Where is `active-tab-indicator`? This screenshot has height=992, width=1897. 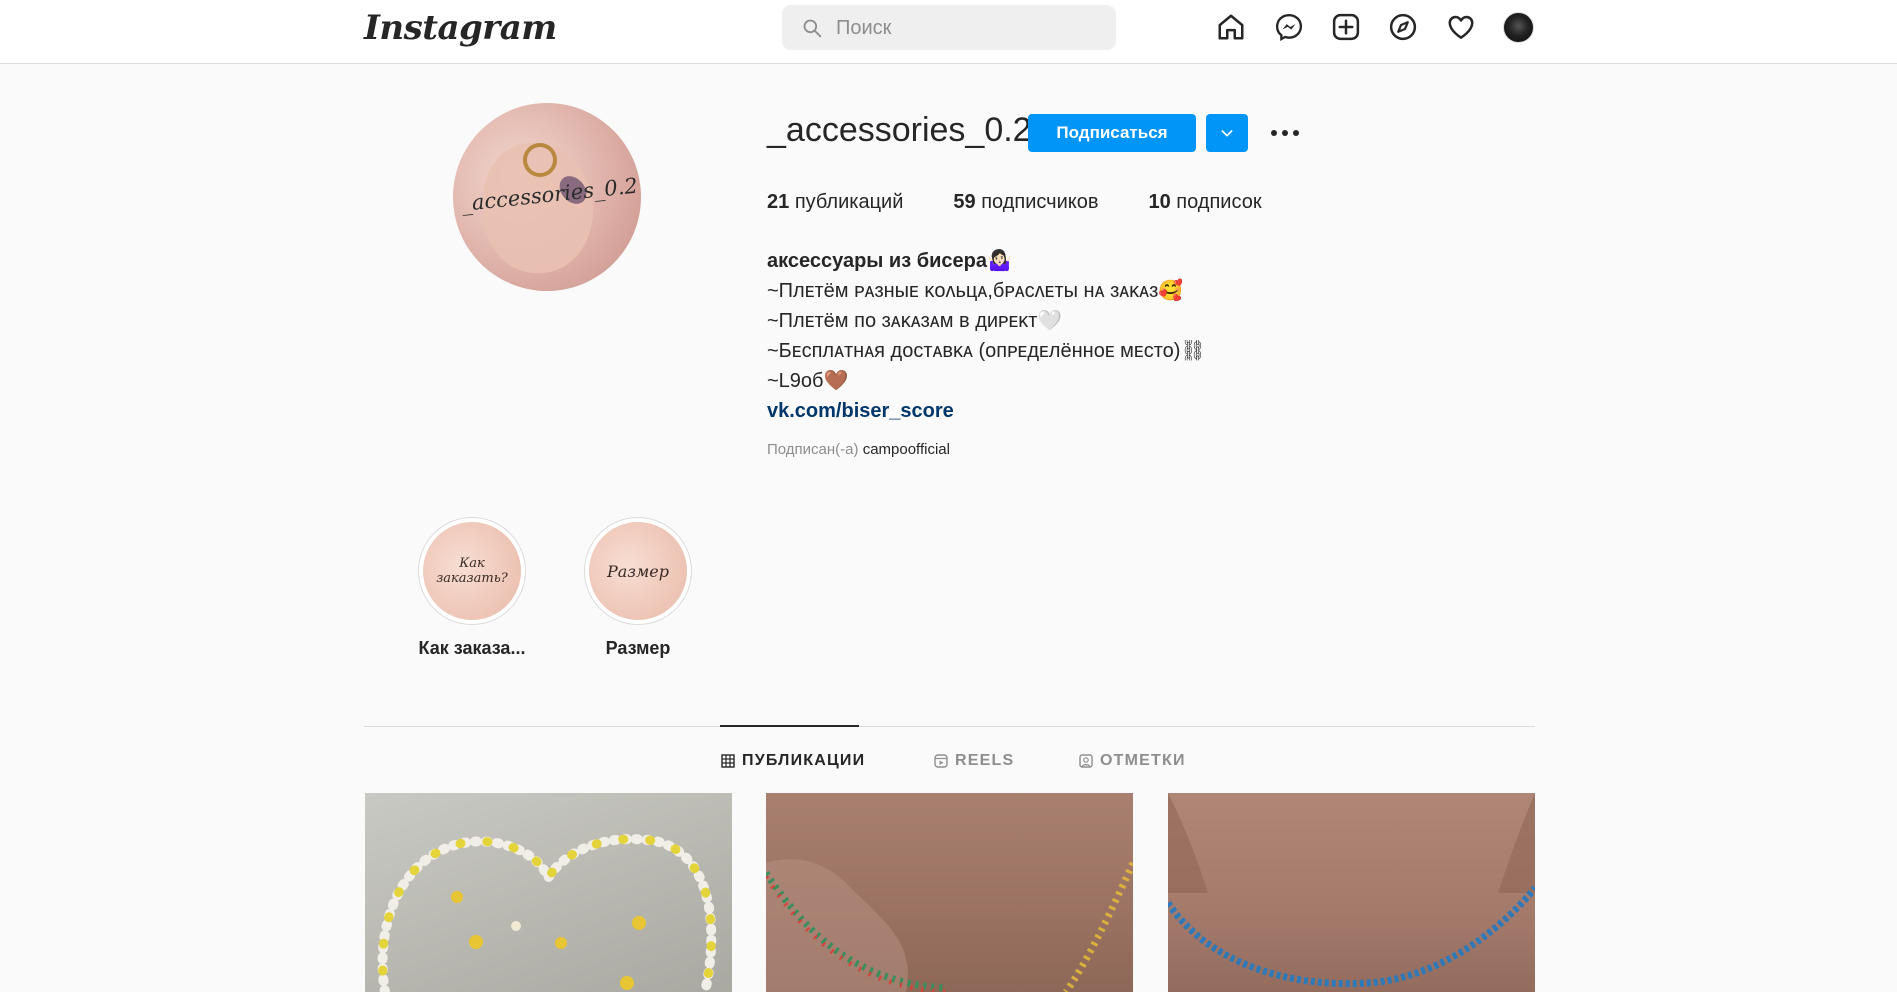
active-tab-indicator is located at coordinates (789, 726).